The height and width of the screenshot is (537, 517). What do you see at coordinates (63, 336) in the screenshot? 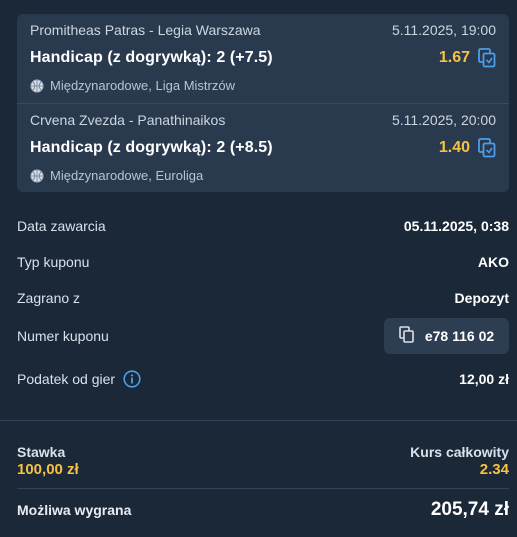
I see `ticket-label: Numer kuponu` at bounding box center [63, 336].